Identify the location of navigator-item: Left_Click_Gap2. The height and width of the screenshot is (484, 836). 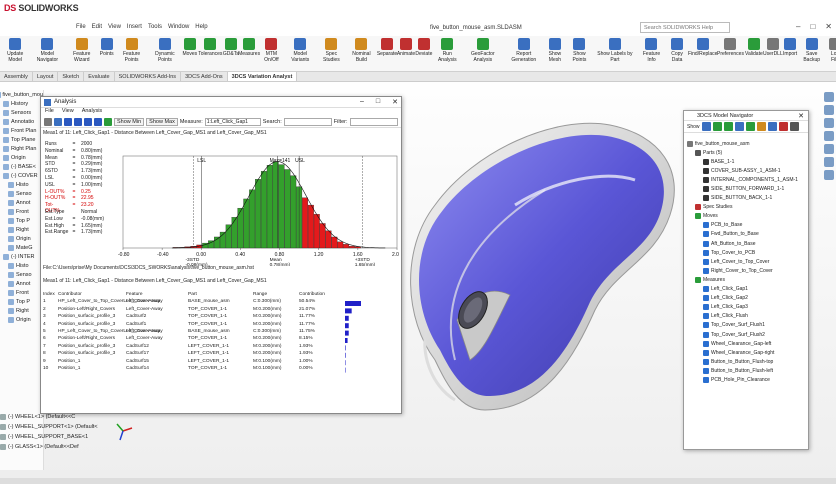
(747, 298).